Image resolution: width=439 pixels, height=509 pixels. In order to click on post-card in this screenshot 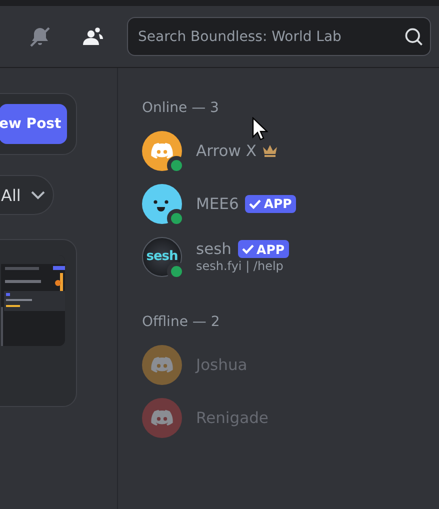, I will do `click(38, 323)`.